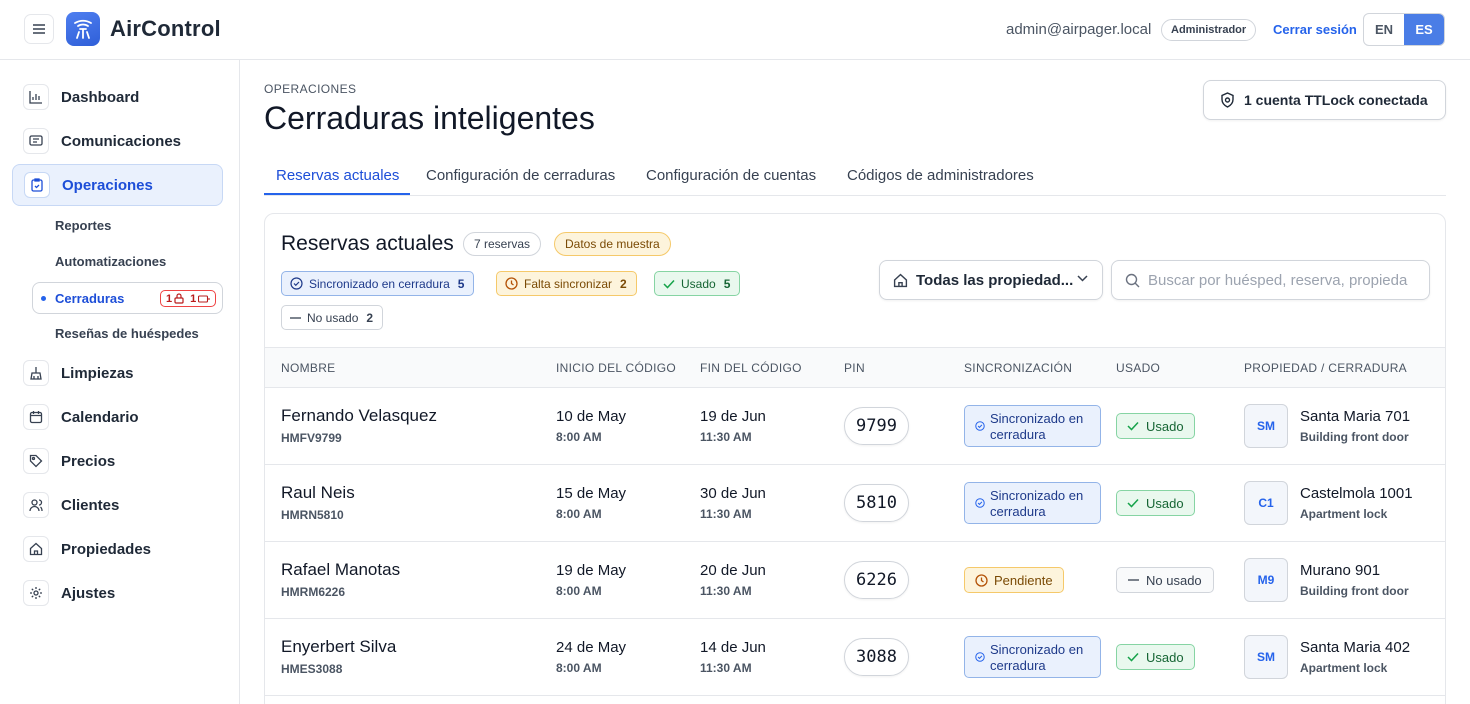  What do you see at coordinates (876, 580) in the screenshot?
I see `pin-code: 6226` at bounding box center [876, 580].